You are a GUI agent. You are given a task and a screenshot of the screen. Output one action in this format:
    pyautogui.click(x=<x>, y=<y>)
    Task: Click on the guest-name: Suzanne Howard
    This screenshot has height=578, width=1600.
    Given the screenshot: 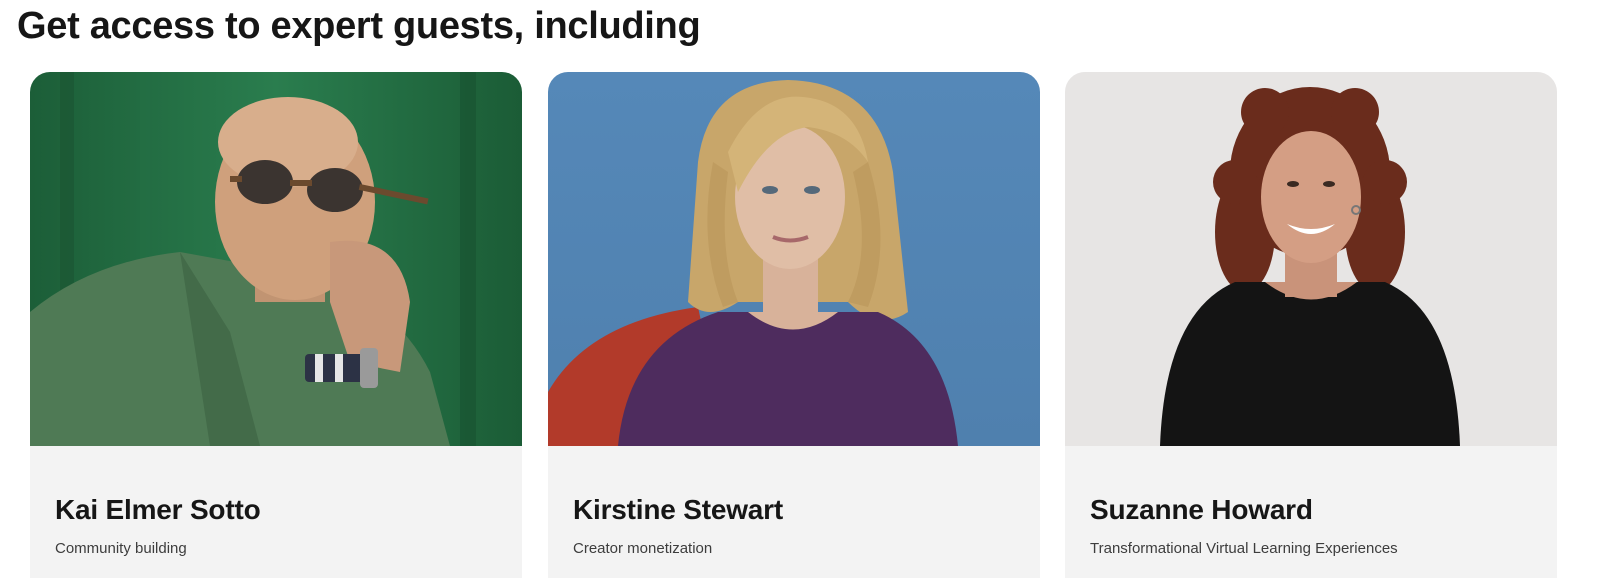 What is the action you would take?
    pyautogui.click(x=1201, y=509)
    